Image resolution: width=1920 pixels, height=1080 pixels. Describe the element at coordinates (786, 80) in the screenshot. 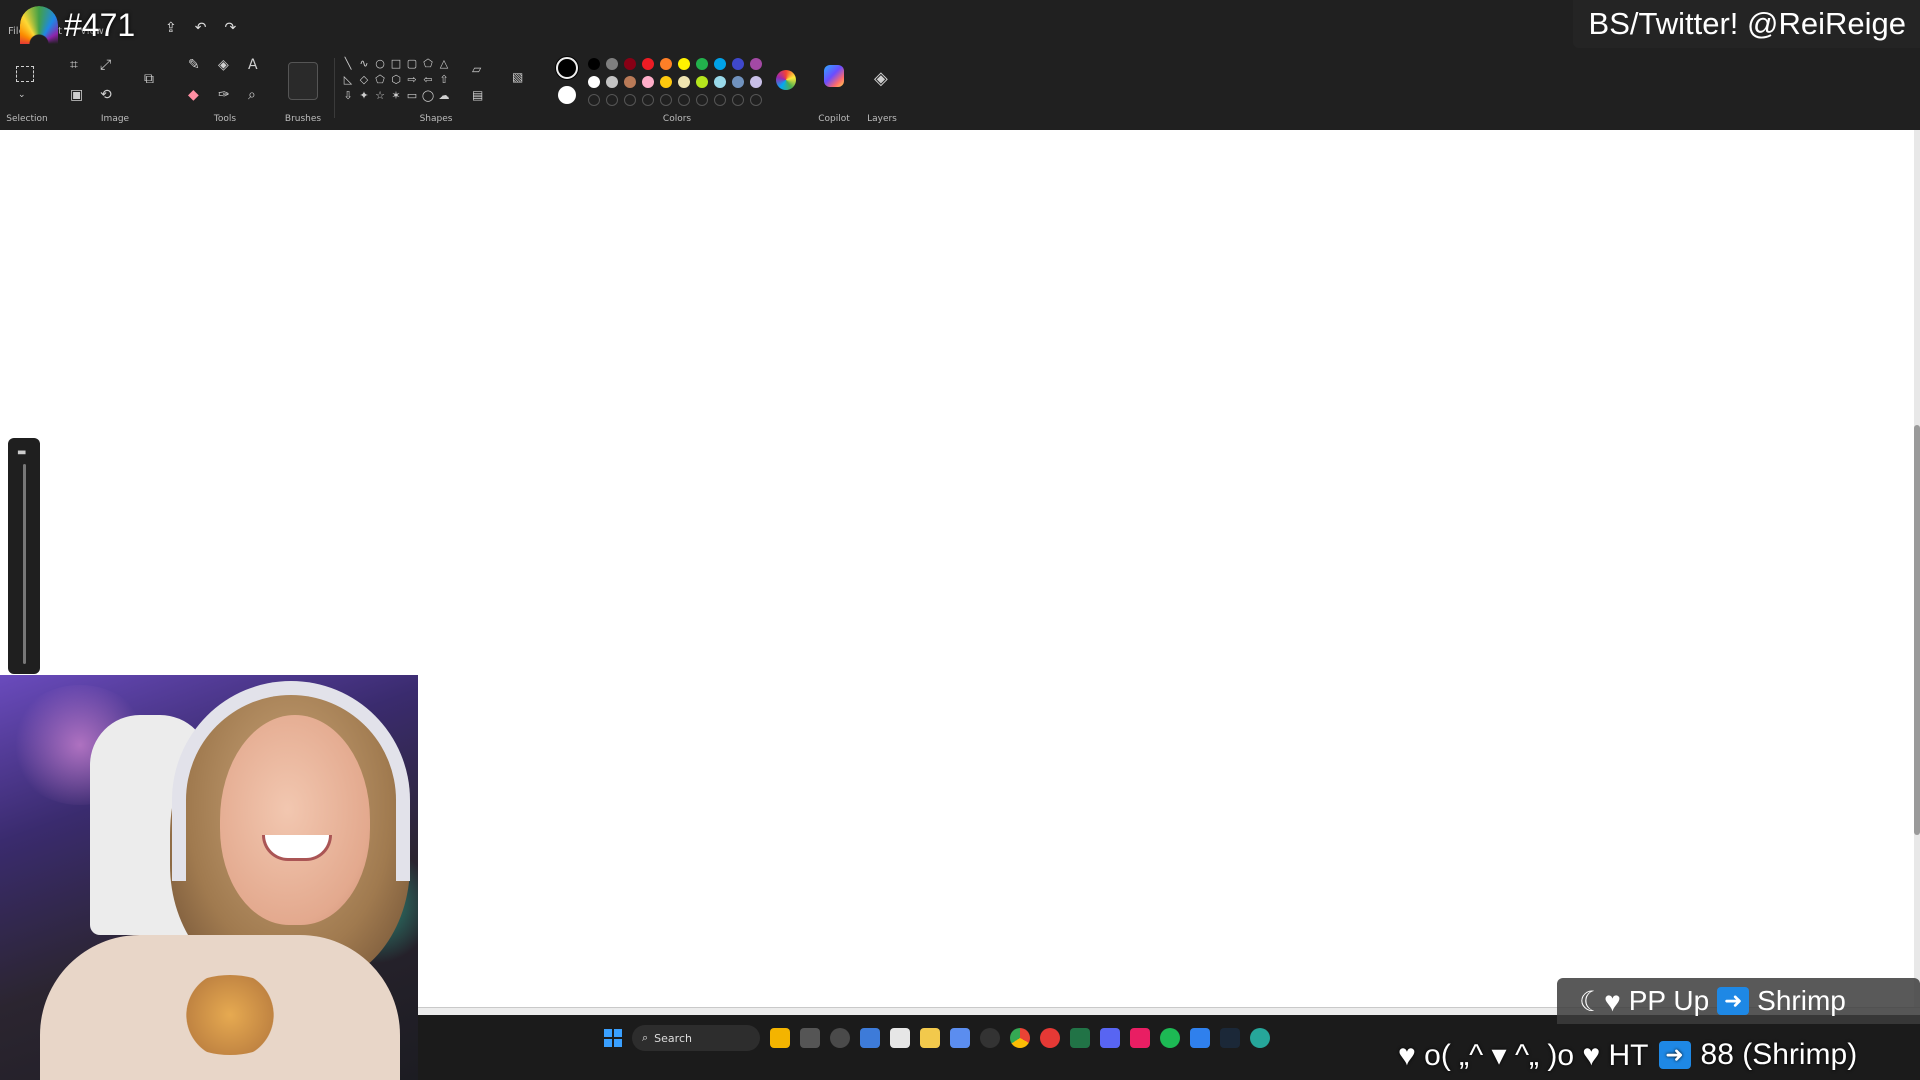

I see `color-wheel-icon` at that location.